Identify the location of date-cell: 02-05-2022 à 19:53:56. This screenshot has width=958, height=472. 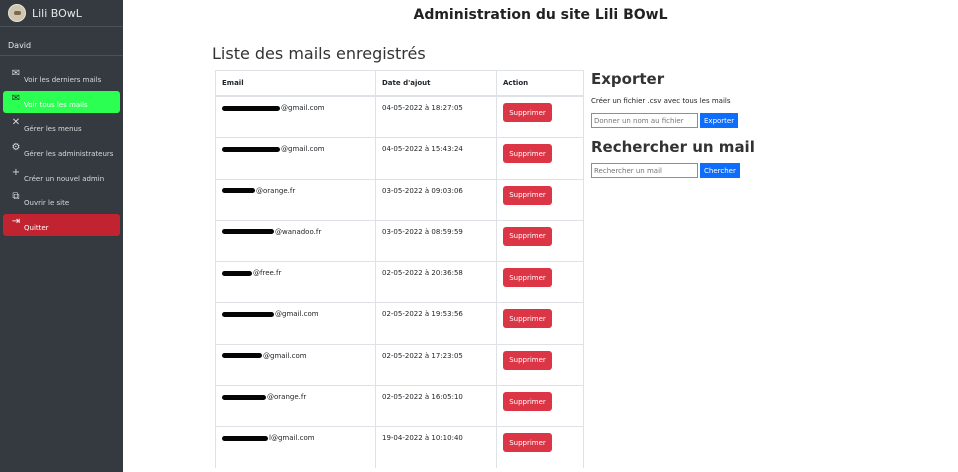
(436, 323).